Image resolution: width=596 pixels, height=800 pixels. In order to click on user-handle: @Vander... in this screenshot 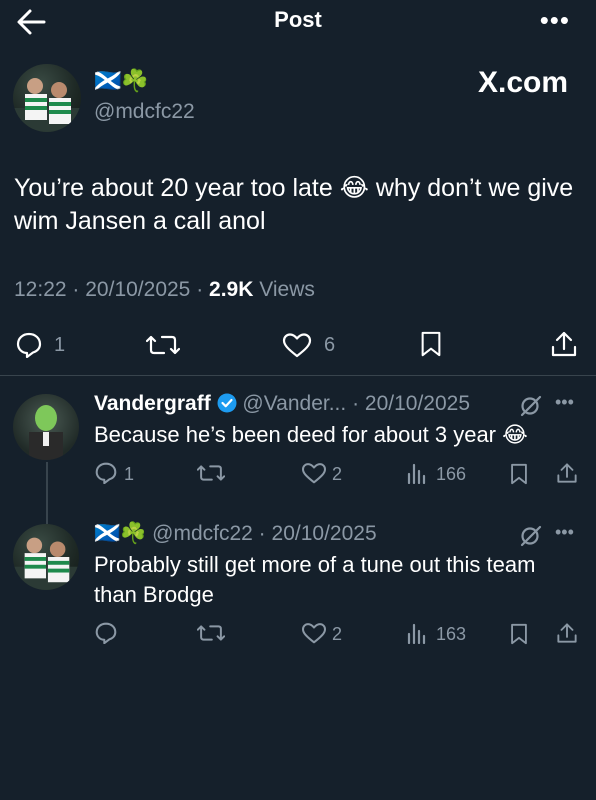, I will do `click(294, 403)`.